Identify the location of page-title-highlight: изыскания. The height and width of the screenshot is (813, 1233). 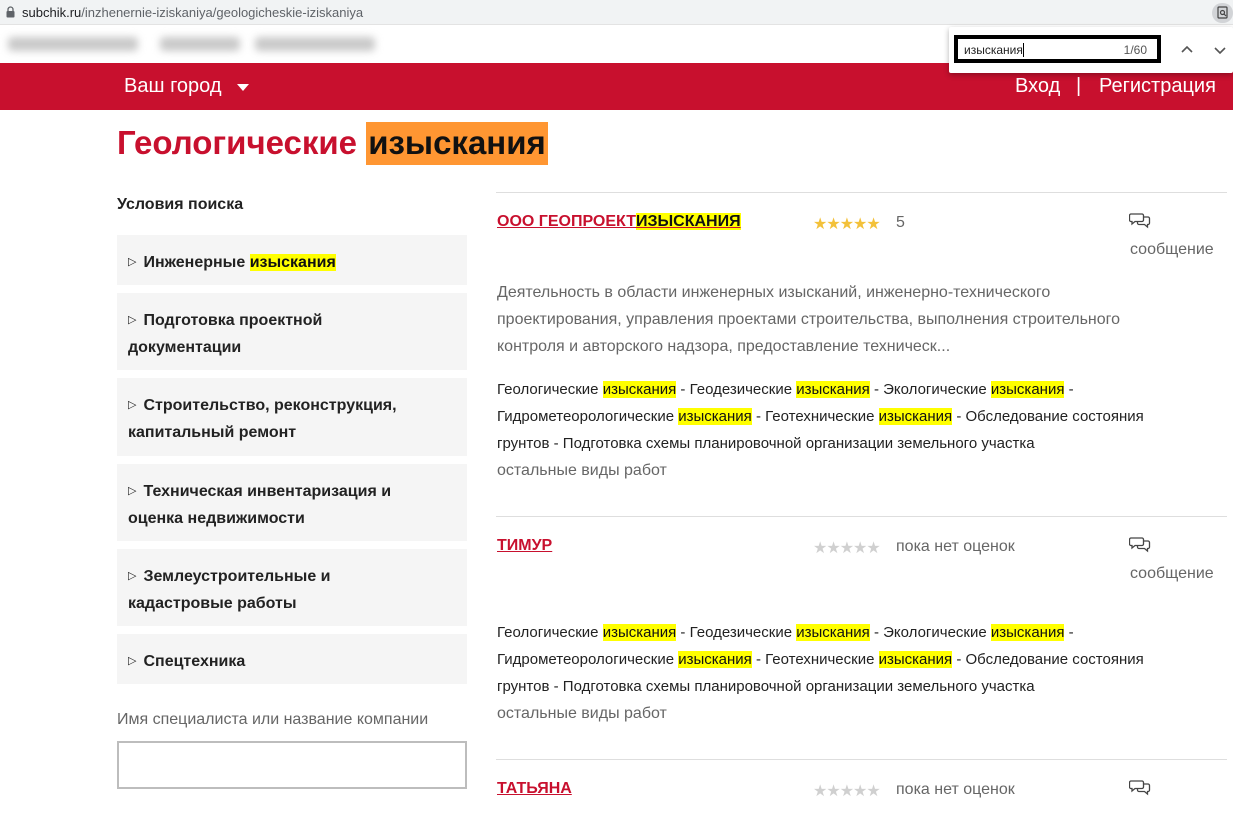
(457, 143).